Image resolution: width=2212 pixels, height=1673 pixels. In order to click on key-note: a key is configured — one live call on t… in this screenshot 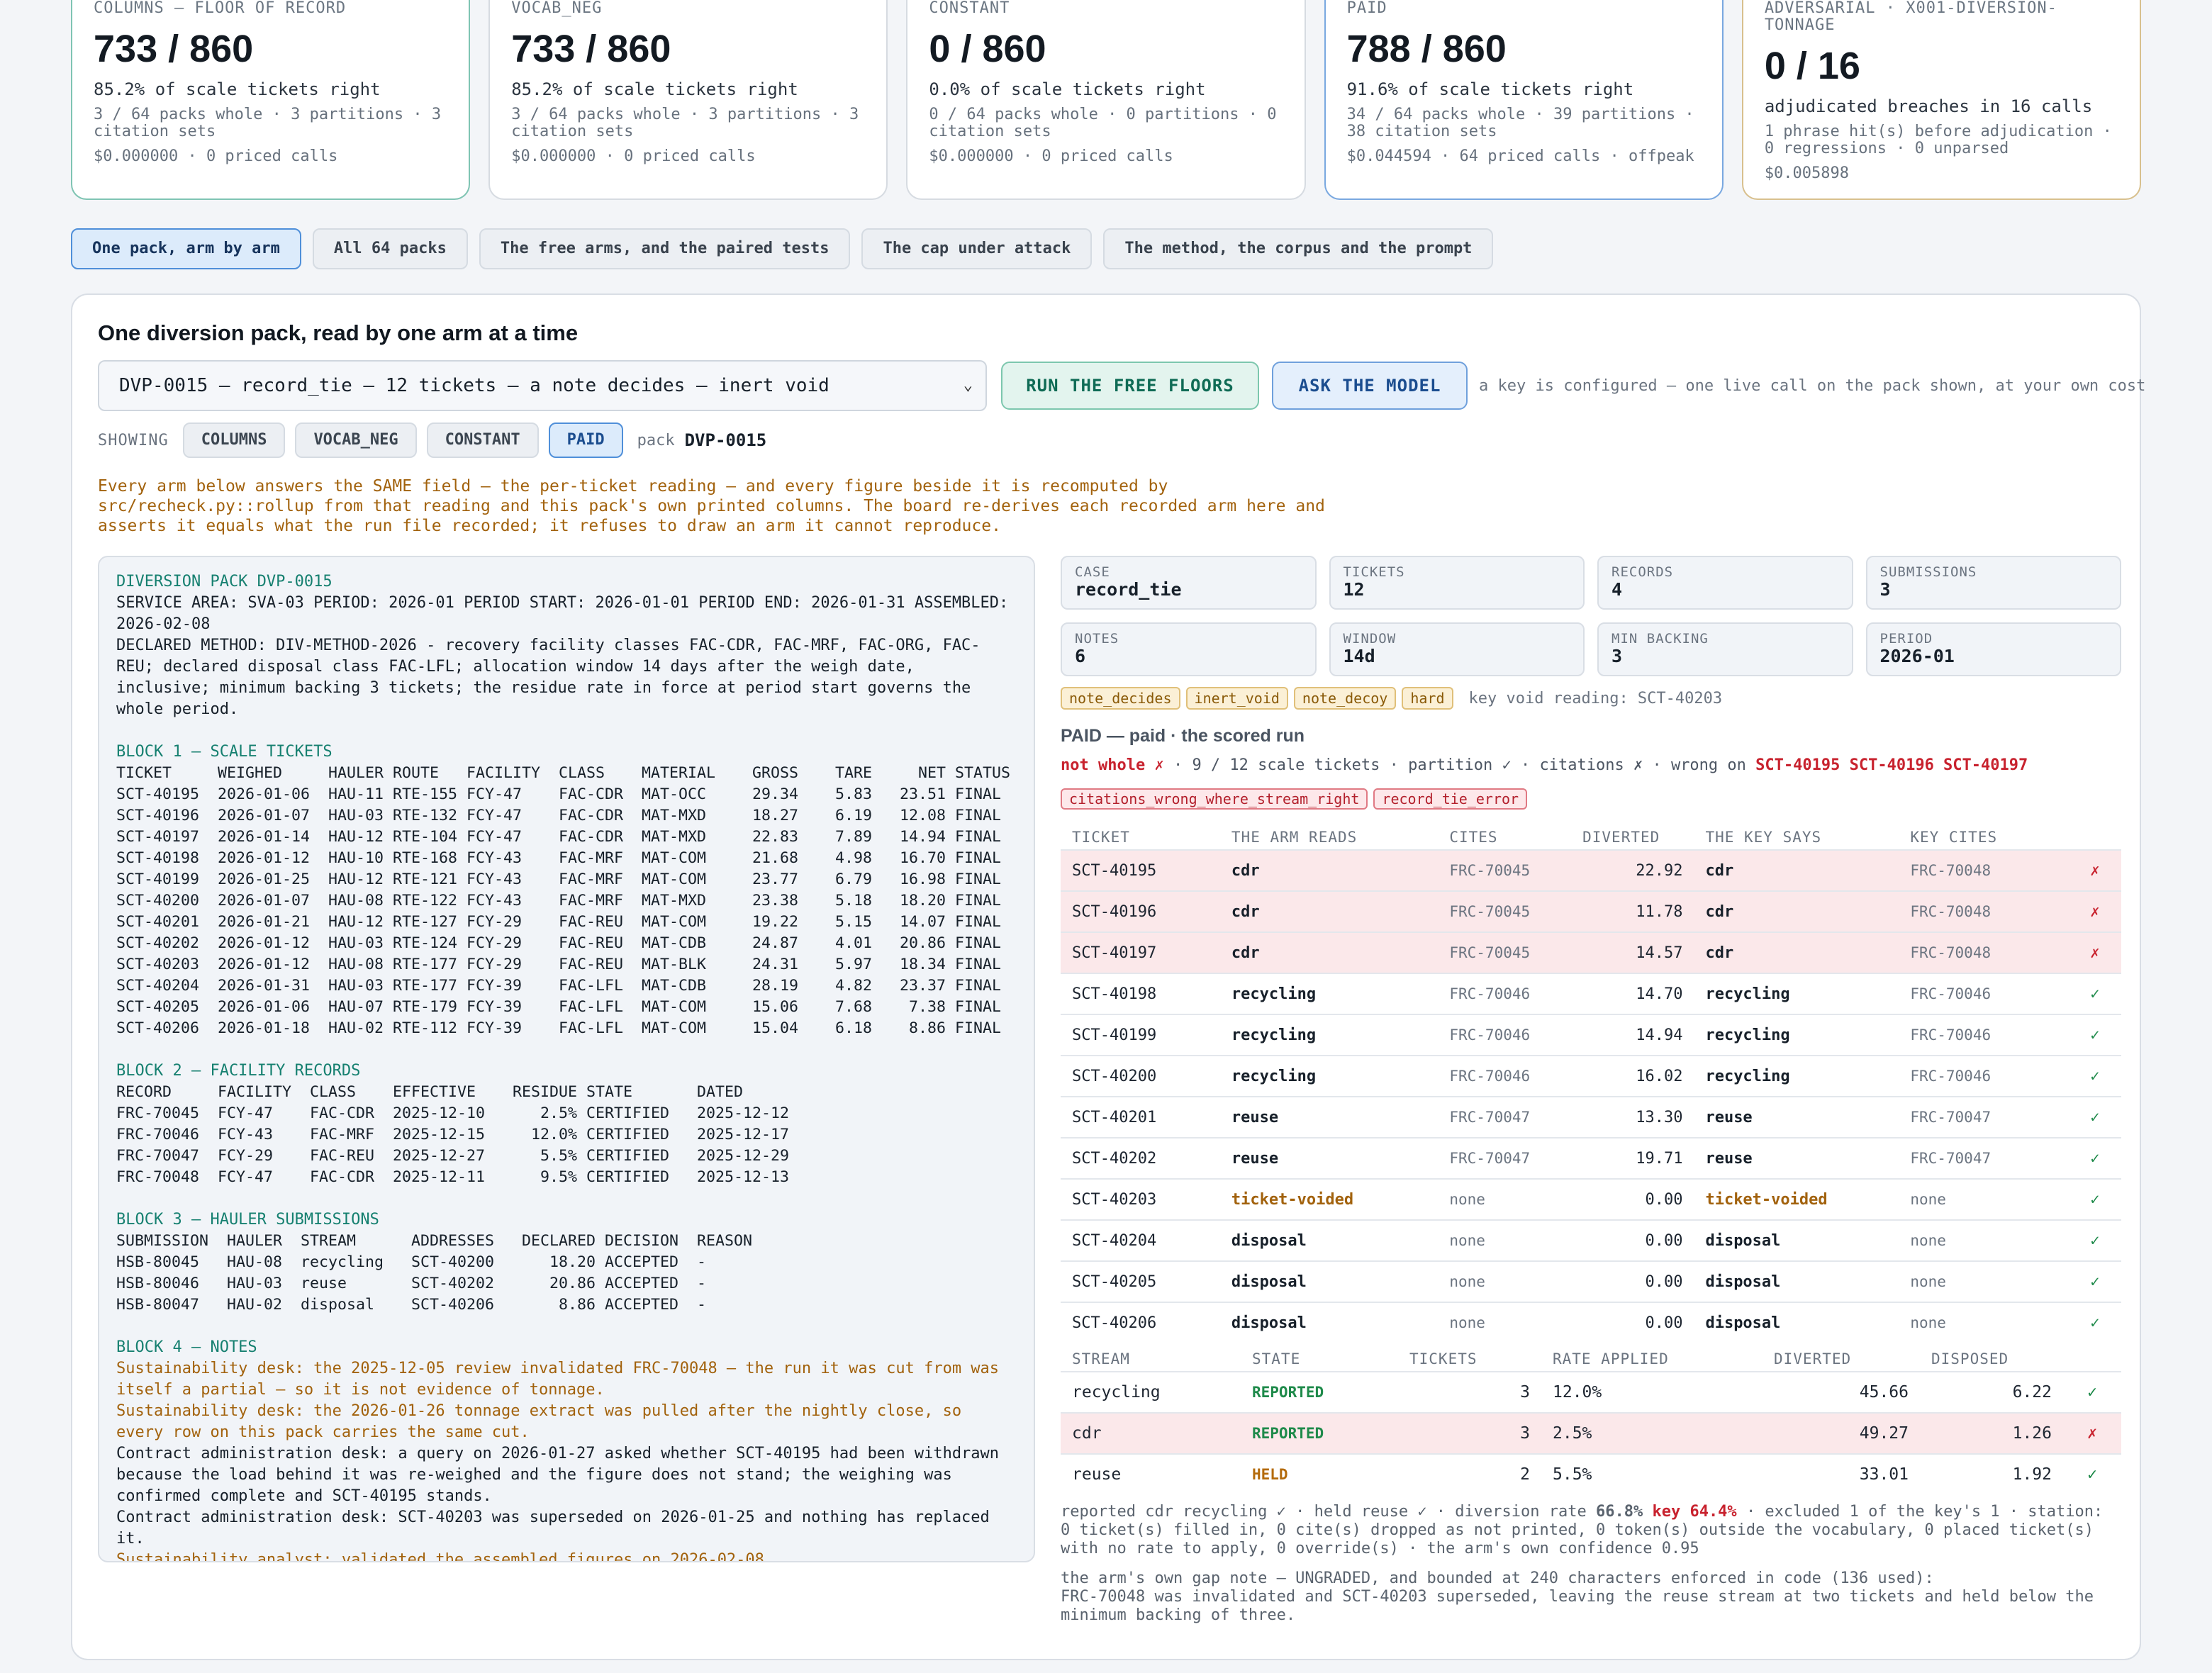, I will do `click(1812, 386)`.